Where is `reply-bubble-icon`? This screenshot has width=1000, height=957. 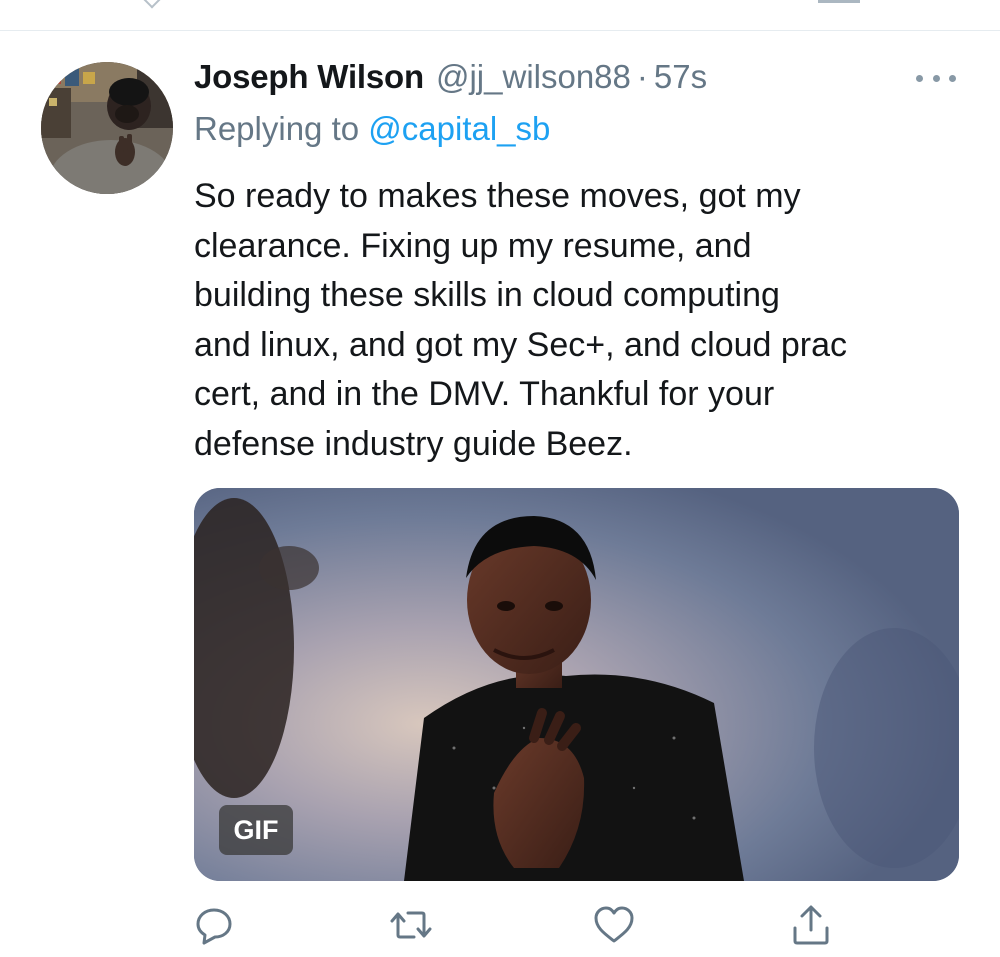 reply-bubble-icon is located at coordinates (214, 926).